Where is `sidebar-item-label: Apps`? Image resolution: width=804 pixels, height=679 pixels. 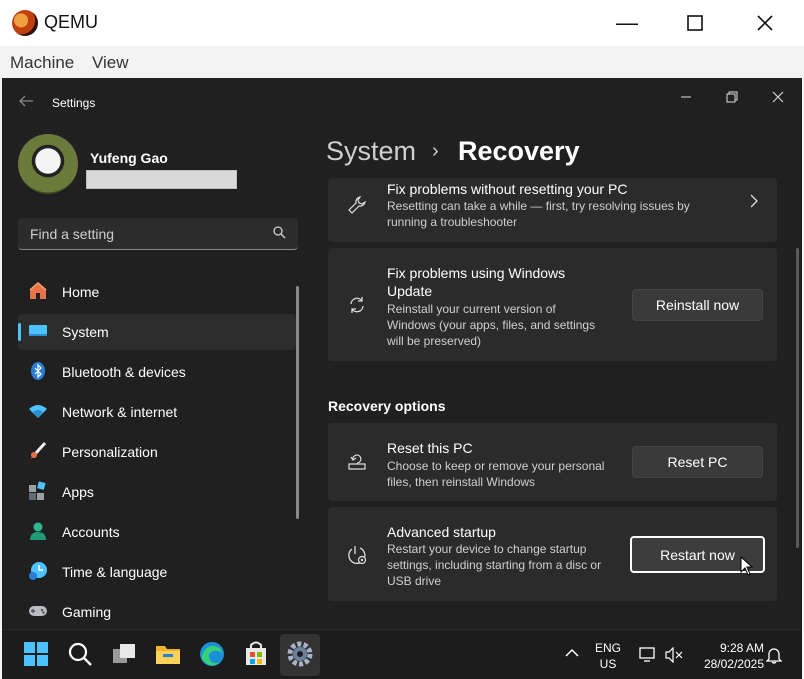 sidebar-item-label: Apps is located at coordinates (78, 492).